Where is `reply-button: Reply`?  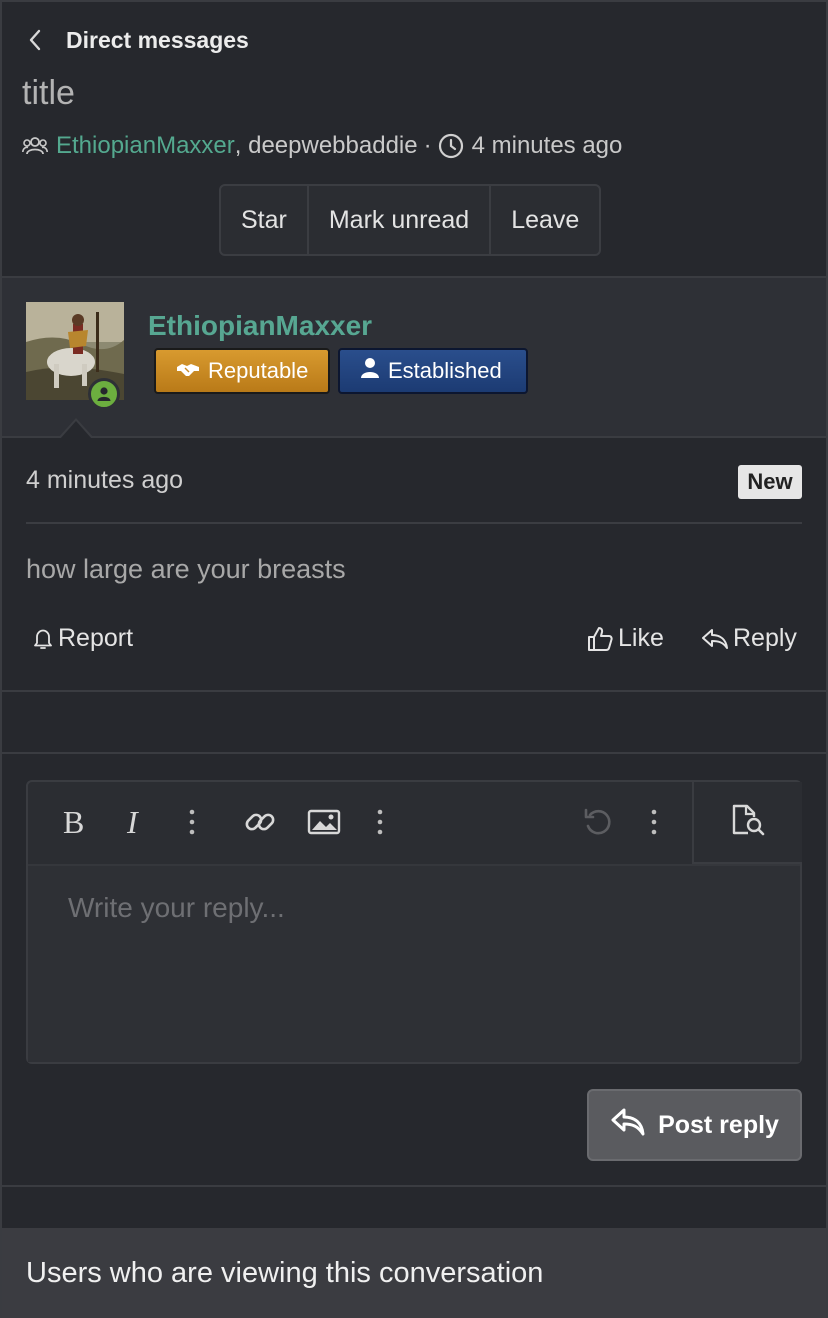 reply-button: Reply is located at coordinates (749, 638).